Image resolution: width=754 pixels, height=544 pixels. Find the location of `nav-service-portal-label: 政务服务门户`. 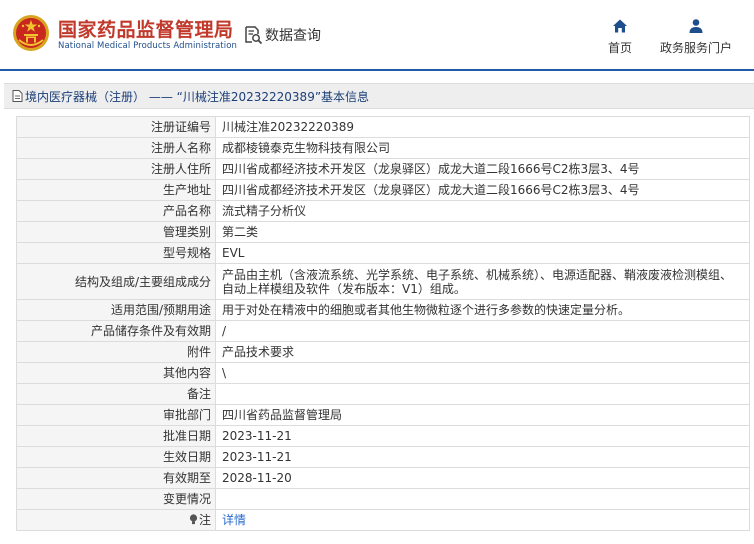

nav-service-portal-label: 政务服务门户 is located at coordinates (695, 48).